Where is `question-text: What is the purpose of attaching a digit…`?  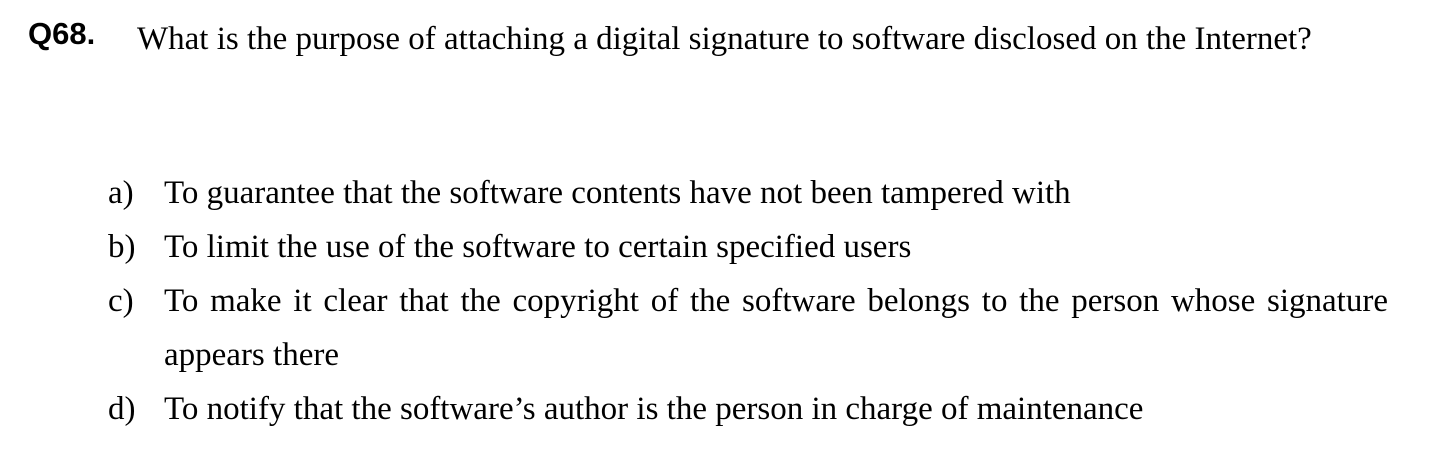 question-text: What is the purpose of attaching a digit… is located at coordinates (724, 39).